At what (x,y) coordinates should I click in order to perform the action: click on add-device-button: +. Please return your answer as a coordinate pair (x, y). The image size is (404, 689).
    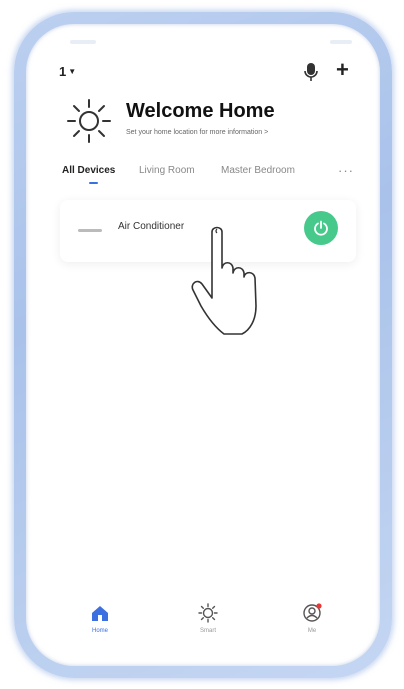
    Looking at the image, I should click on (342, 70).